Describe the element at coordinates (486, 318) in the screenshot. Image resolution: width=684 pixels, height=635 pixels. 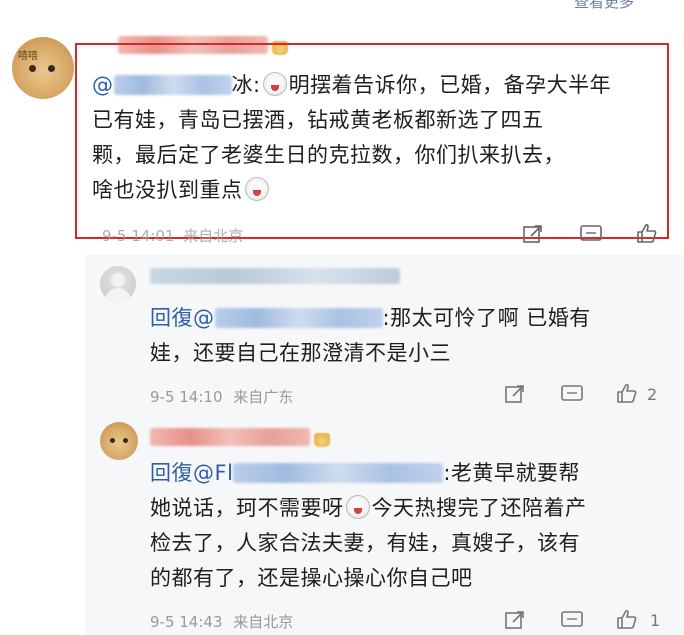
I see `reply-line: :那太可怜了啊 已婚有` at that location.